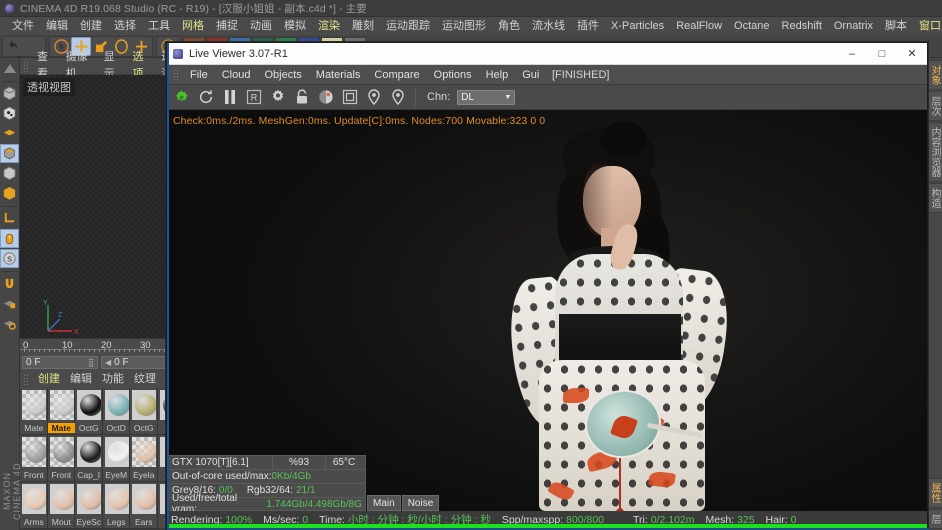  Describe the element at coordinates (325, 97) in the screenshot. I see `material-sphere-icon` at that location.